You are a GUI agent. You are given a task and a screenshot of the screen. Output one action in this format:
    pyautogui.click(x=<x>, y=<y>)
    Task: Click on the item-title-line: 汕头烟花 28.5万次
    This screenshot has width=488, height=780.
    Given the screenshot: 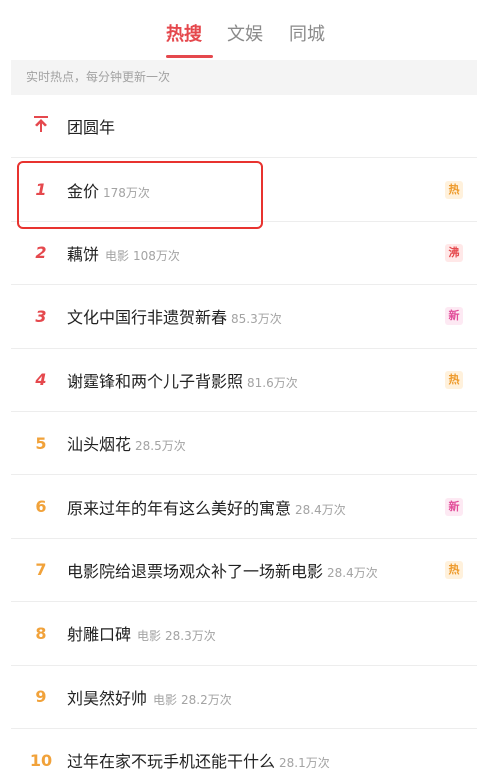 What is the action you would take?
    pyautogui.click(x=126, y=443)
    